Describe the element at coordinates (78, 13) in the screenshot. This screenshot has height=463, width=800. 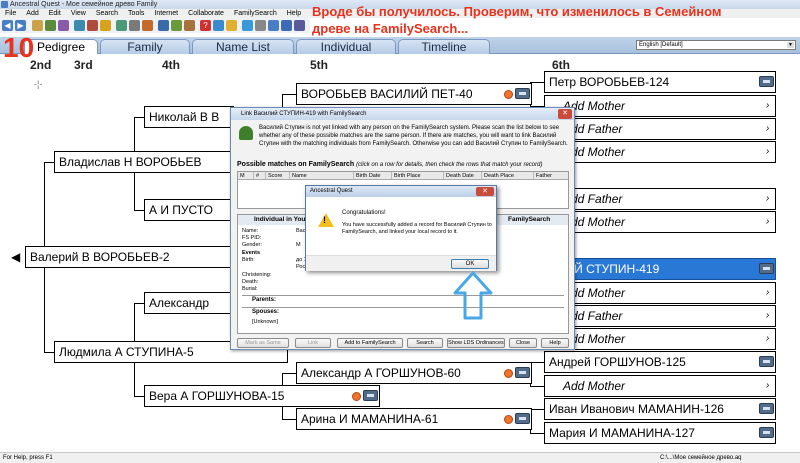
I see `menu-view: View` at that location.